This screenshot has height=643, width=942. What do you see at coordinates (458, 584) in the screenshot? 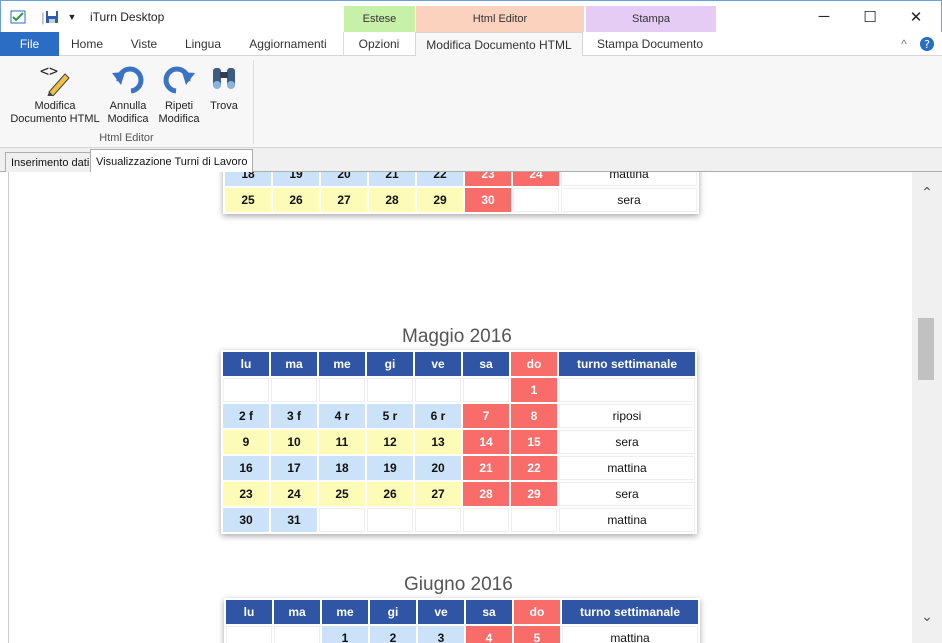
I see `month-title-giugno: Giugno 2016` at bounding box center [458, 584].